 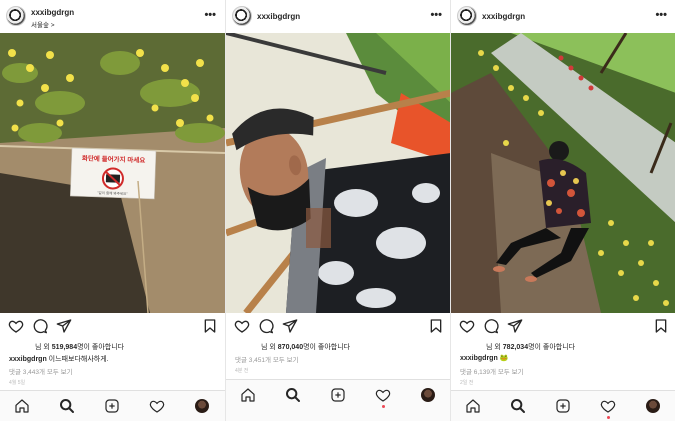 What do you see at coordinates (43, 24) in the screenshot?
I see `location-link: 서울숲 >` at bounding box center [43, 24].